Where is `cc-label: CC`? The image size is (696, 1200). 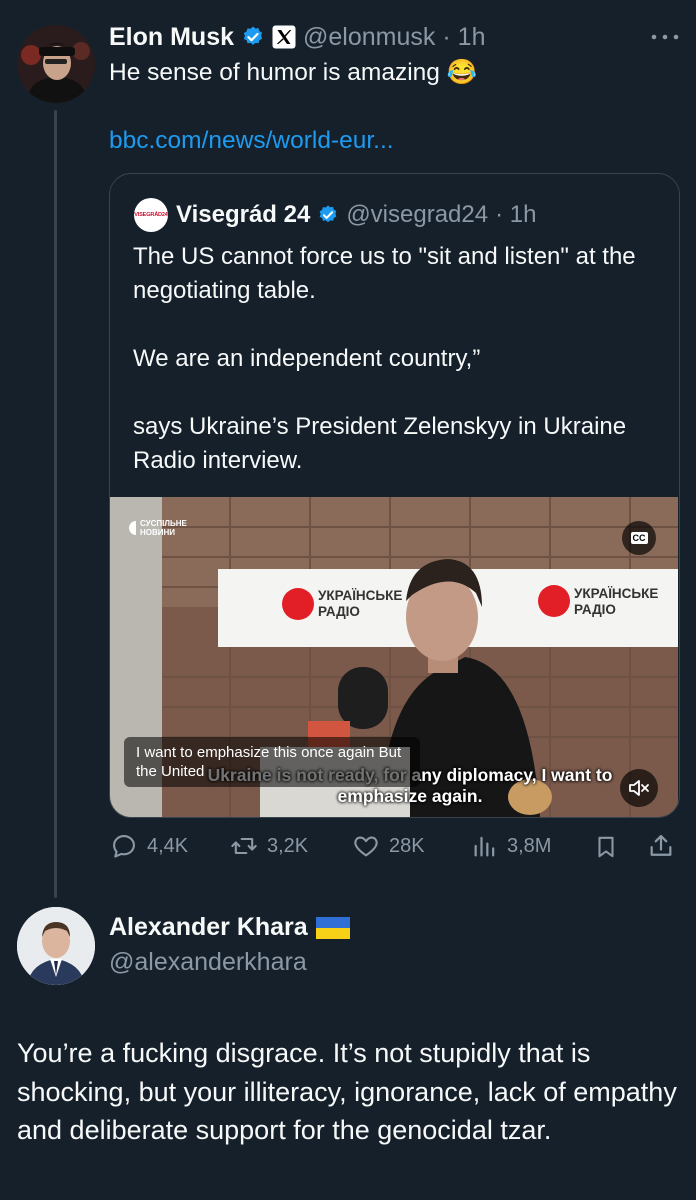
cc-label: CC is located at coordinates (639, 538).